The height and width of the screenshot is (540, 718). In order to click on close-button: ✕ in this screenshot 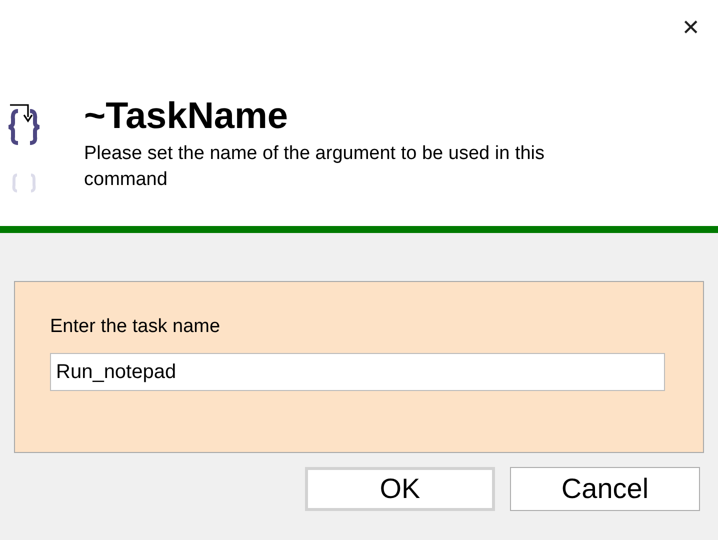, I will do `click(691, 28)`.